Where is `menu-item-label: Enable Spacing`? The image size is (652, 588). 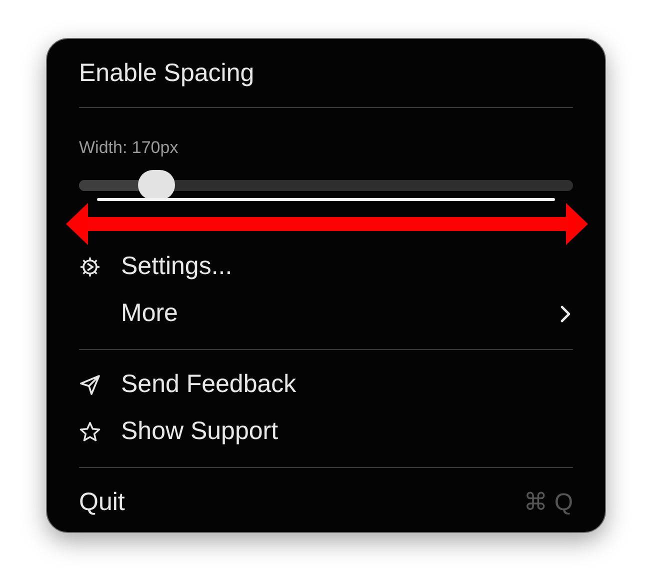
menu-item-label: Enable Spacing is located at coordinates (166, 73).